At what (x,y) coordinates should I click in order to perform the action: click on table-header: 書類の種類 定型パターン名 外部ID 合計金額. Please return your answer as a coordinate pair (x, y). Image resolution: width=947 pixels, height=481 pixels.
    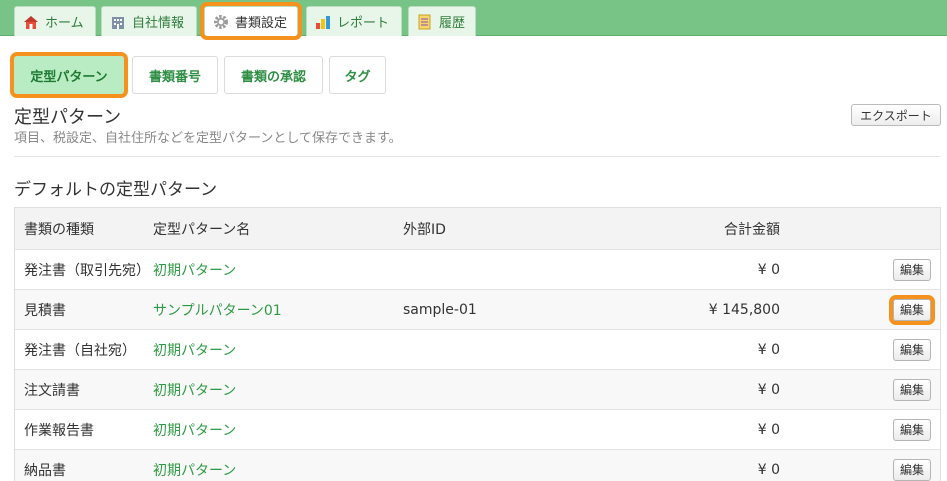
    Looking at the image, I should click on (477, 229).